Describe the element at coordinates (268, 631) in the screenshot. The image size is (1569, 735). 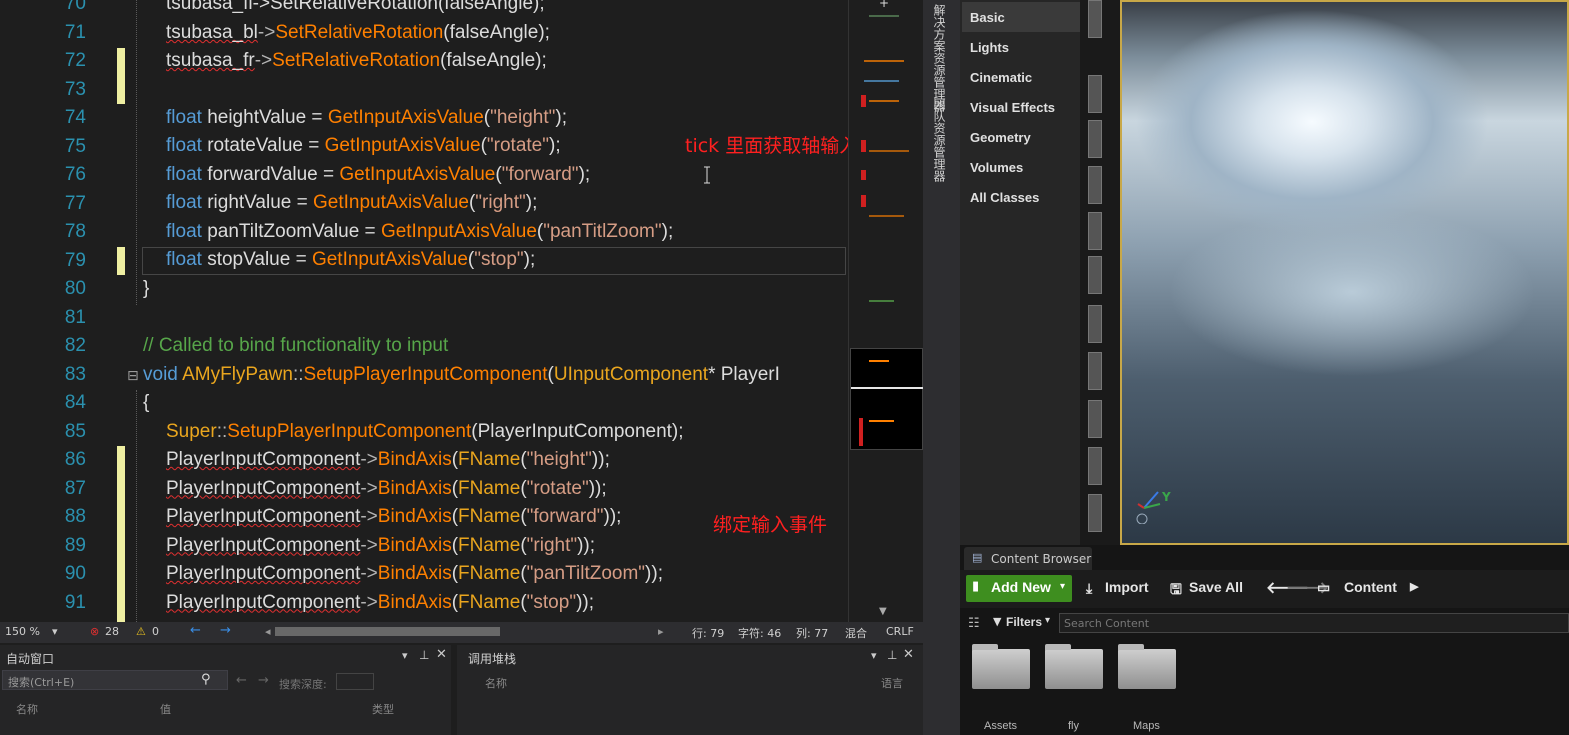
I see `scroll-left-icon: ◂` at that location.